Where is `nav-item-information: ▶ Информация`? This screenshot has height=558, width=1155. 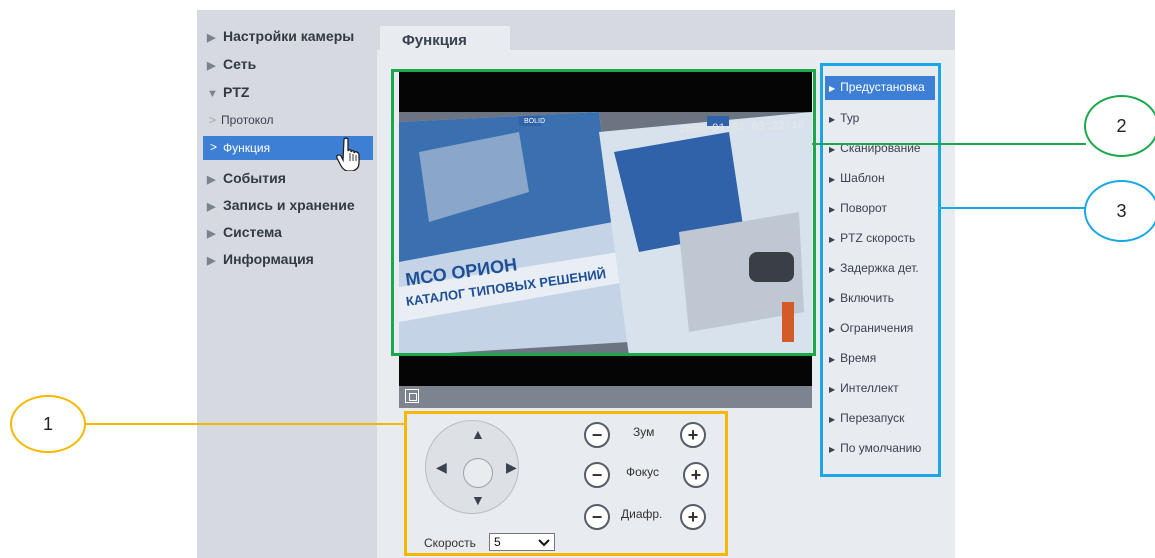
nav-item-information: ▶ Информация is located at coordinates (260, 259).